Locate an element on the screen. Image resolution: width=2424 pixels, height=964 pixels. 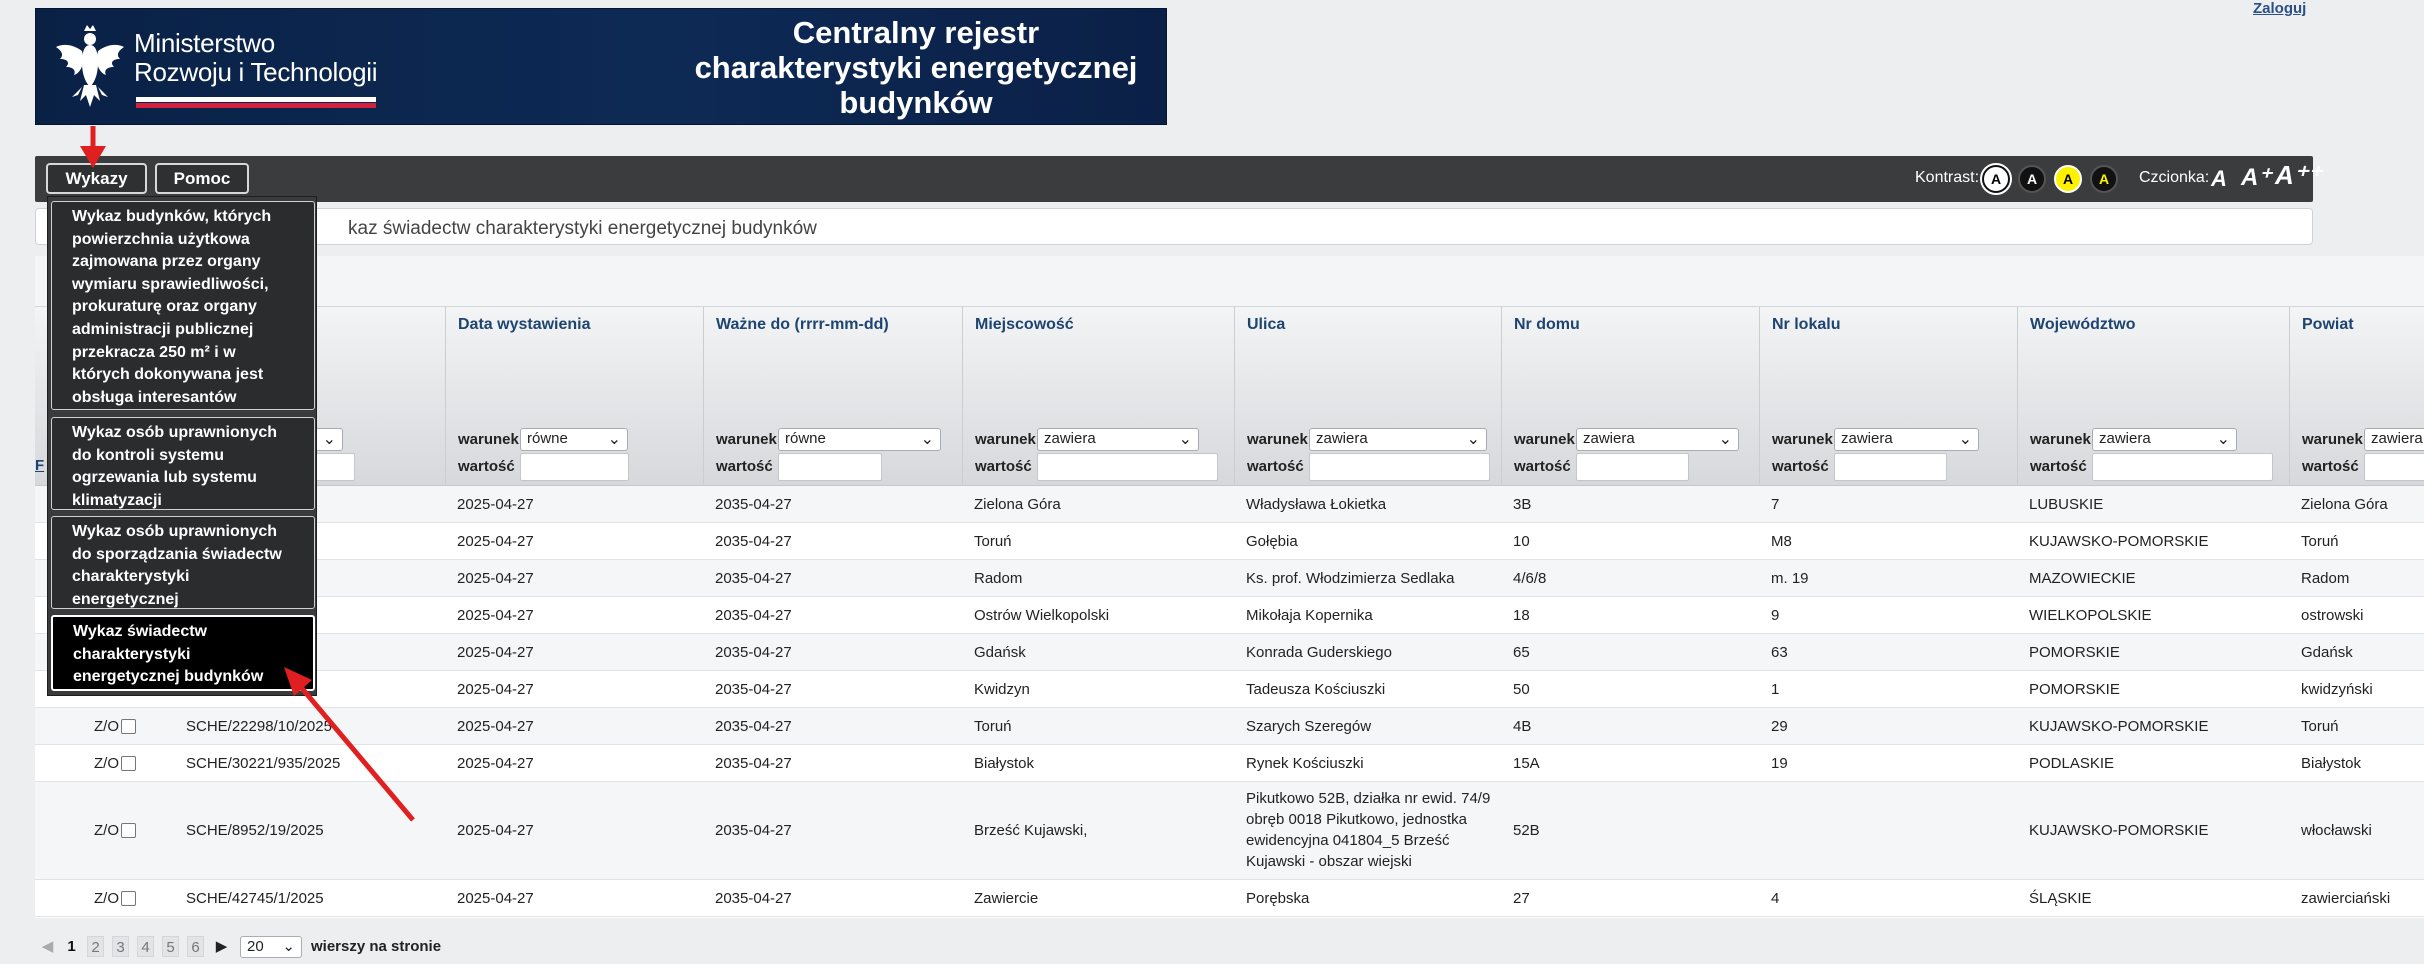
cell-ulica: Porębska is located at coordinates (1278, 898).